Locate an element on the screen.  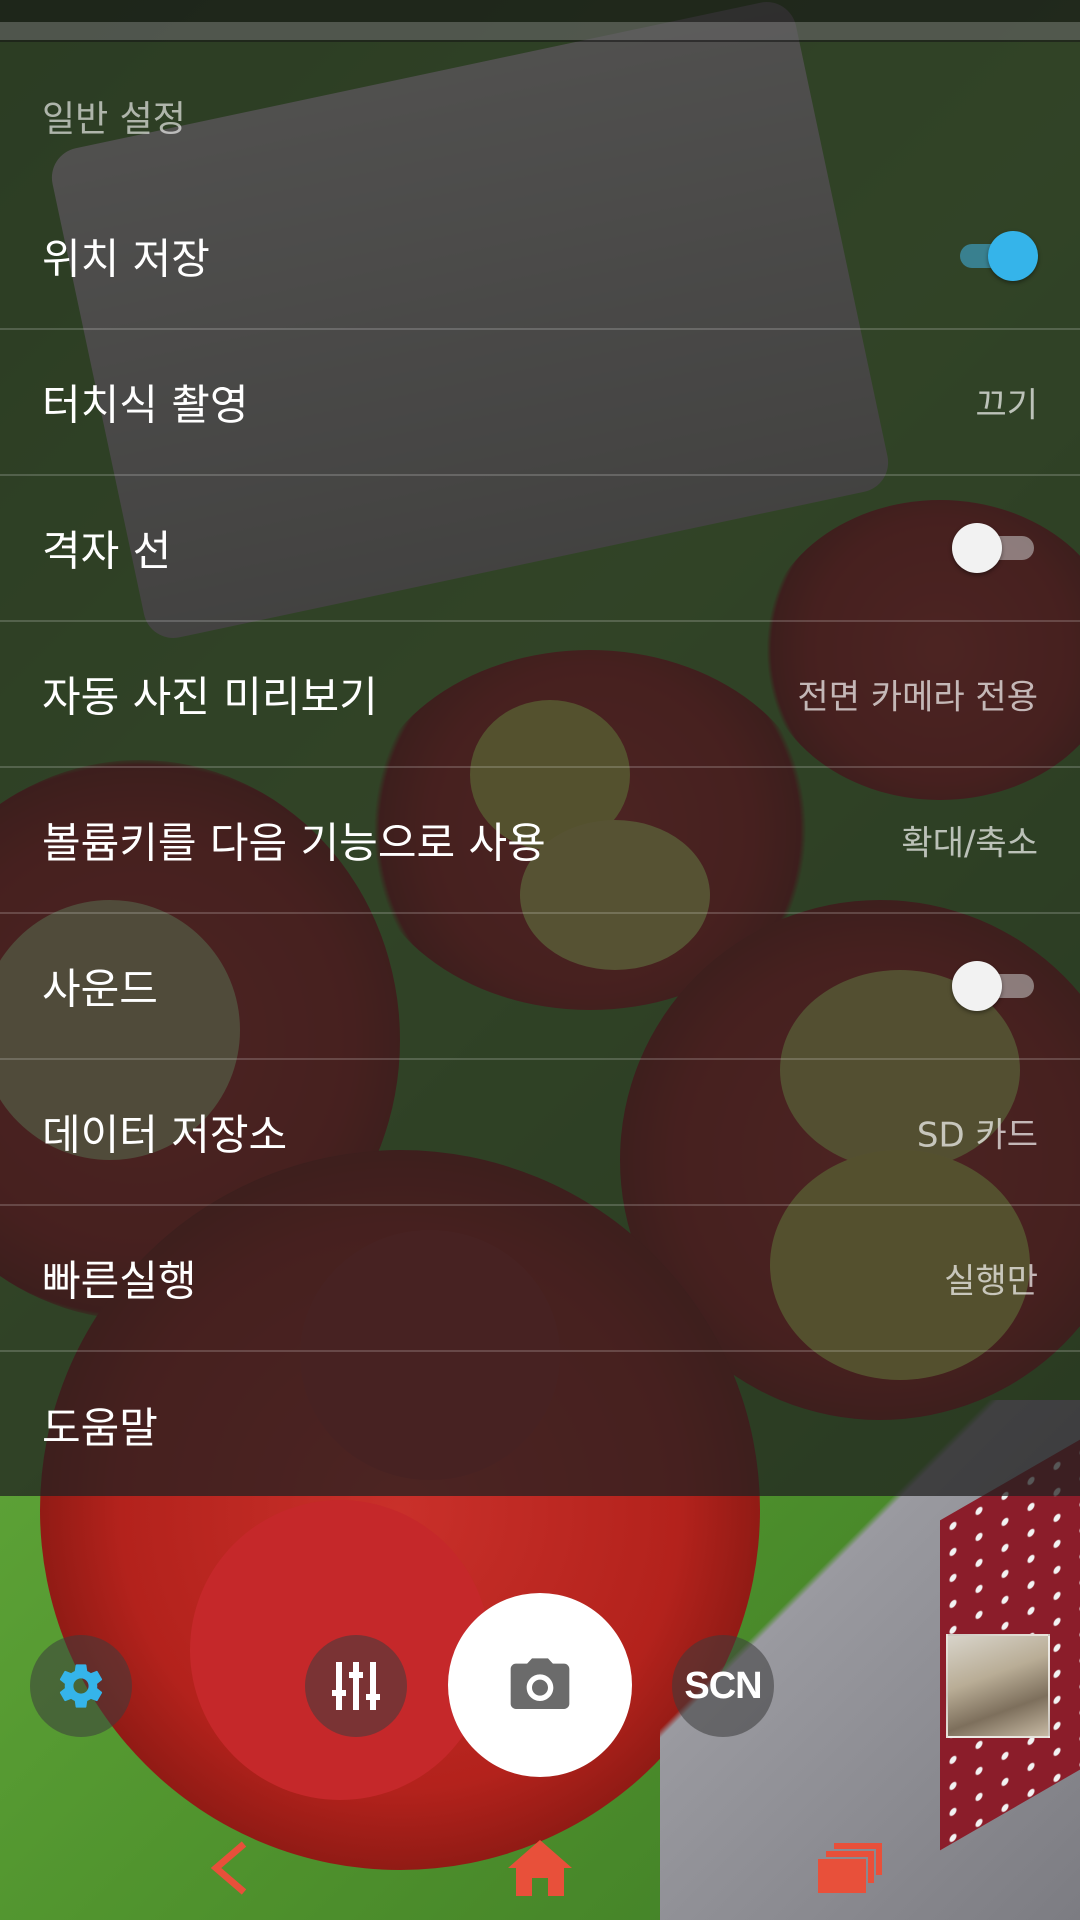
scene-icon: SCN is located at coordinates (723, 1685).